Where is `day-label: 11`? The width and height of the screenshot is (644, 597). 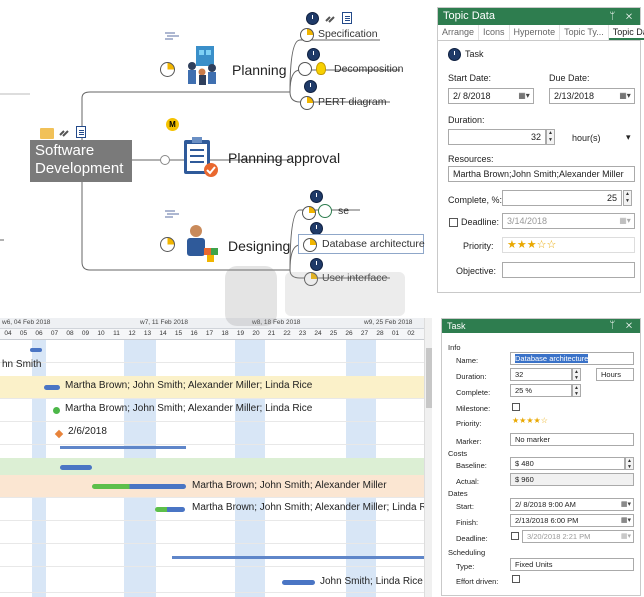
day-label: 11 is located at coordinates (116, 333).